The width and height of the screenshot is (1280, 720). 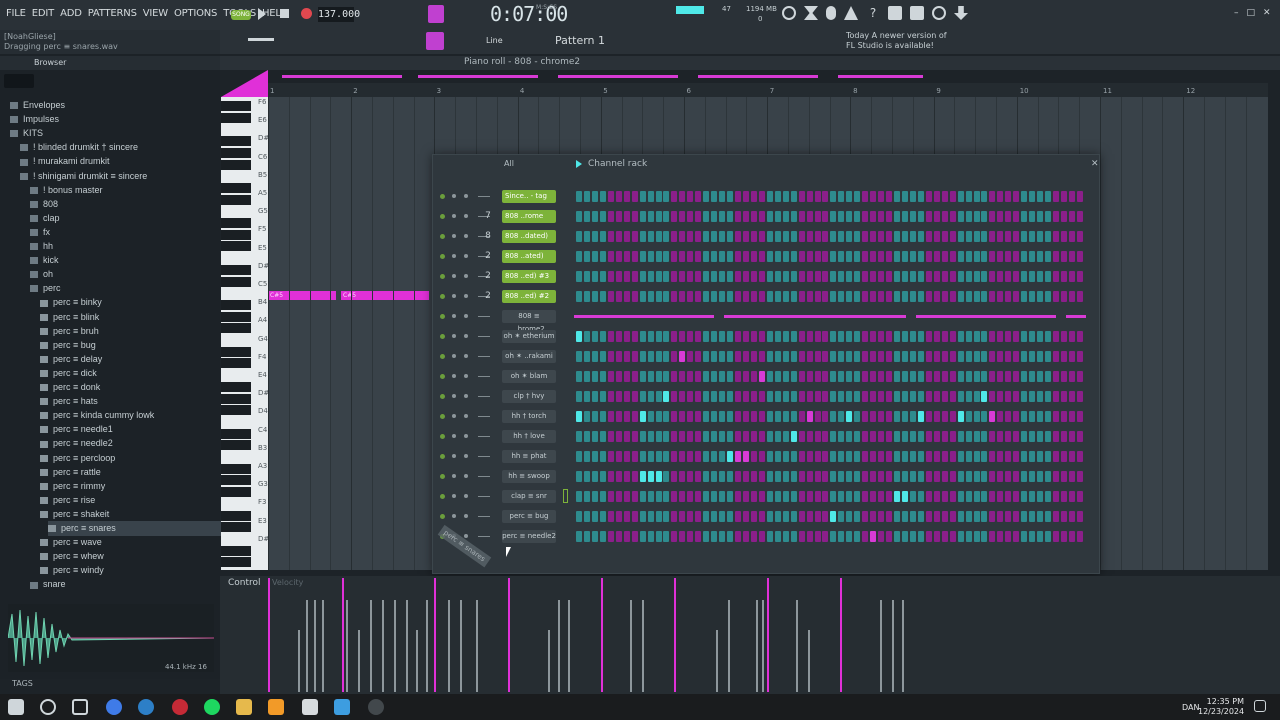 What do you see at coordinates (436, 14) in the screenshot?
I see `metronome-toggle-icon` at bounding box center [436, 14].